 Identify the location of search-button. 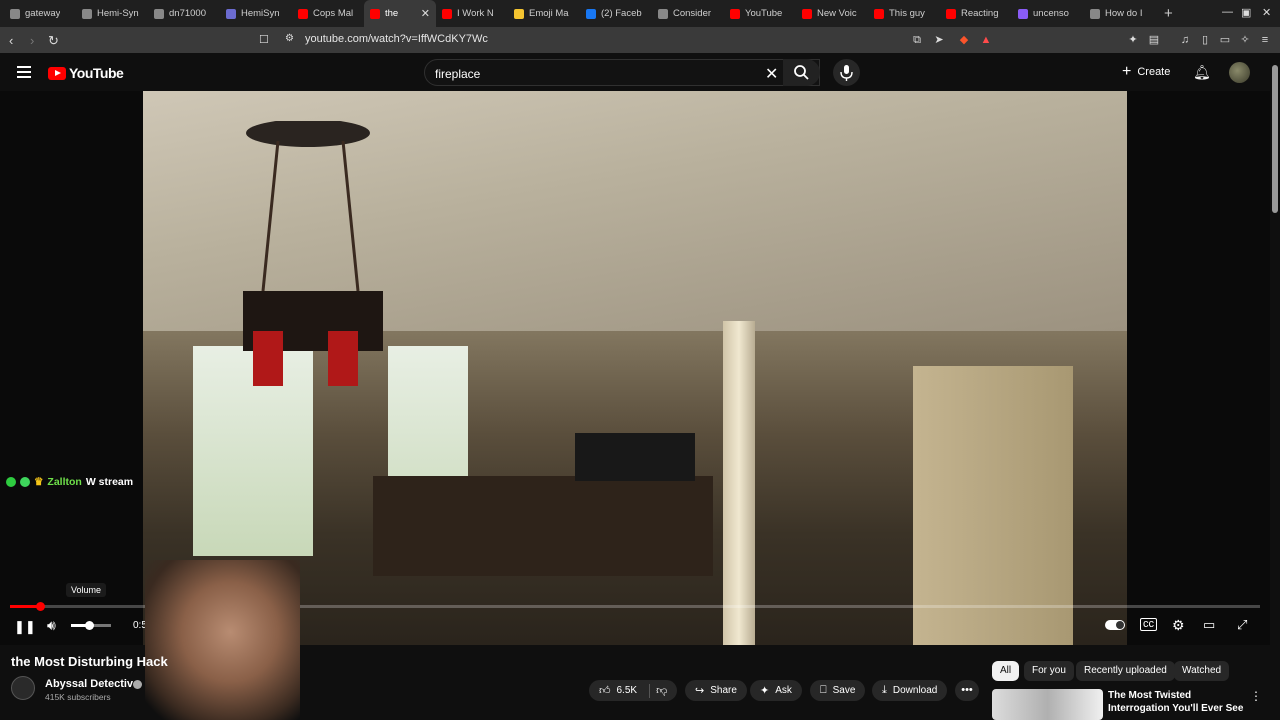
(801, 72).